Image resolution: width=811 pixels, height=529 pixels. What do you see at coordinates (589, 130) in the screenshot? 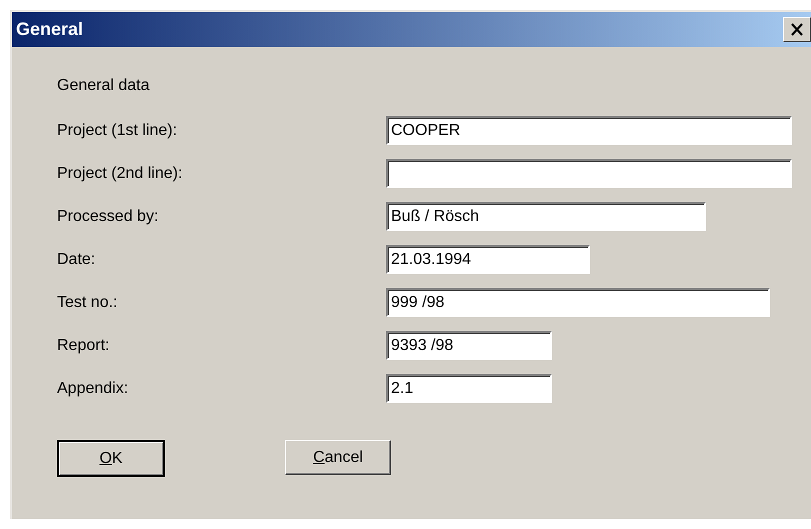
I see `text-field: COOPER` at bounding box center [589, 130].